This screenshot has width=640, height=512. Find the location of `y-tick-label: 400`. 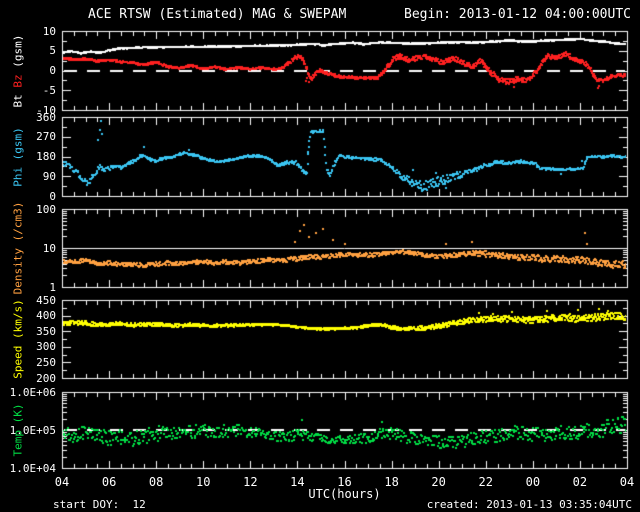

y-tick-label: 400 is located at coordinates (46, 316).